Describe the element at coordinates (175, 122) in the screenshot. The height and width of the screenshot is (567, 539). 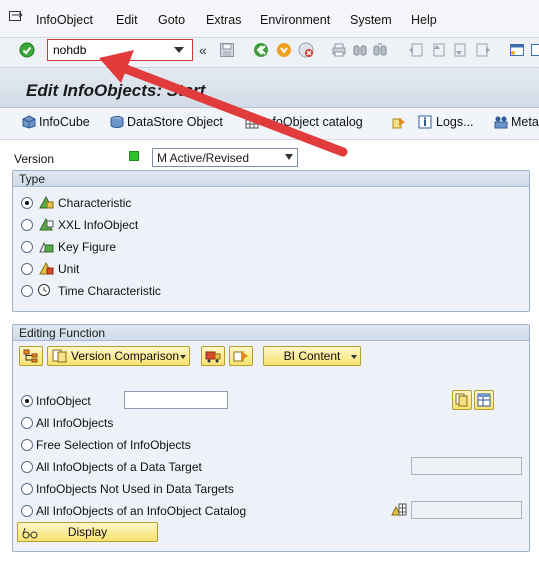
I see `datastore-object-button: DataStore Object` at that location.